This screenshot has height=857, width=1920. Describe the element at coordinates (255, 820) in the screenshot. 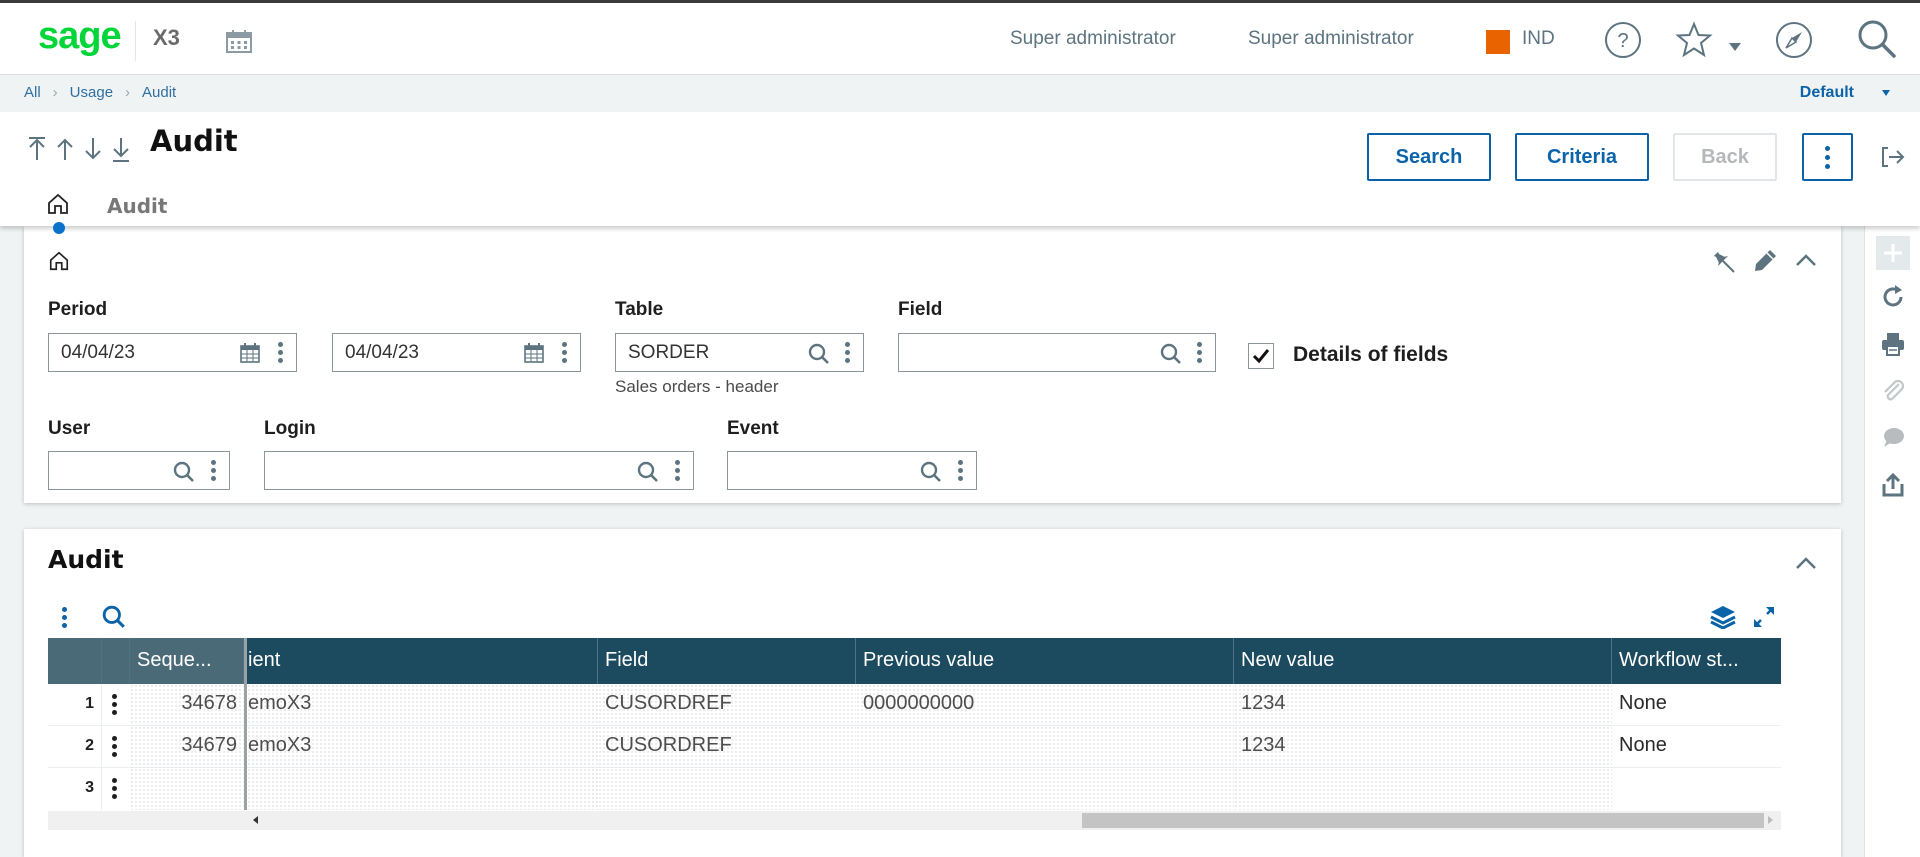

I see `scroll-left-icon` at that location.